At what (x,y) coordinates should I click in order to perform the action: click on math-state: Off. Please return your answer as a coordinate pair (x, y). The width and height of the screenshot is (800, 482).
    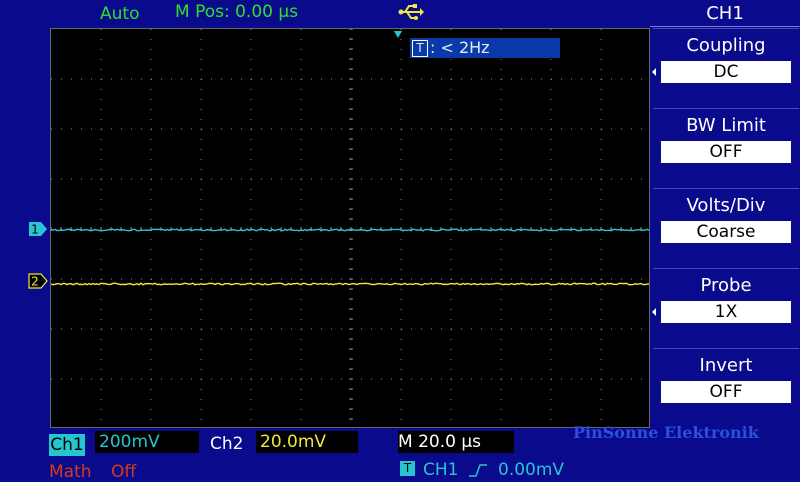
    Looking at the image, I should click on (123, 472).